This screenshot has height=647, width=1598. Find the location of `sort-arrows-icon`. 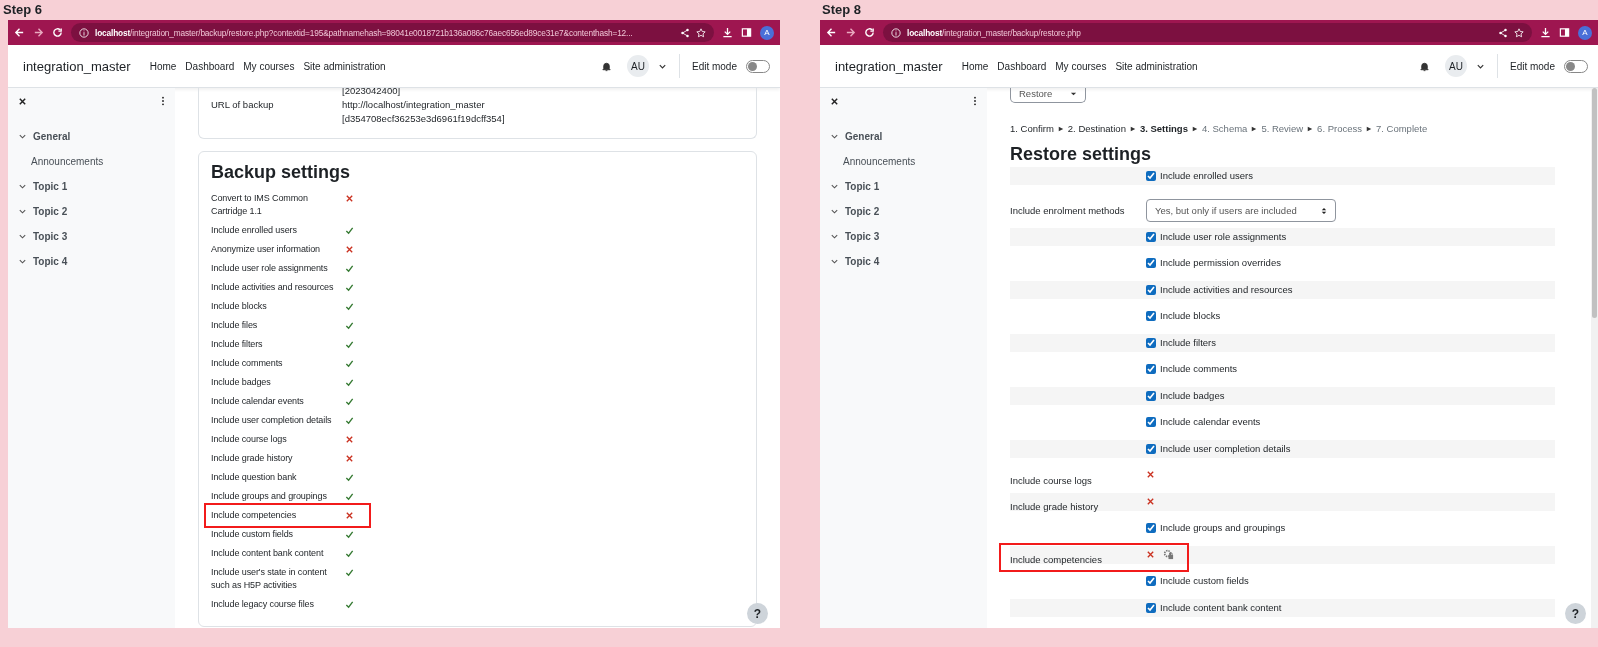

sort-arrows-icon is located at coordinates (1323, 210).